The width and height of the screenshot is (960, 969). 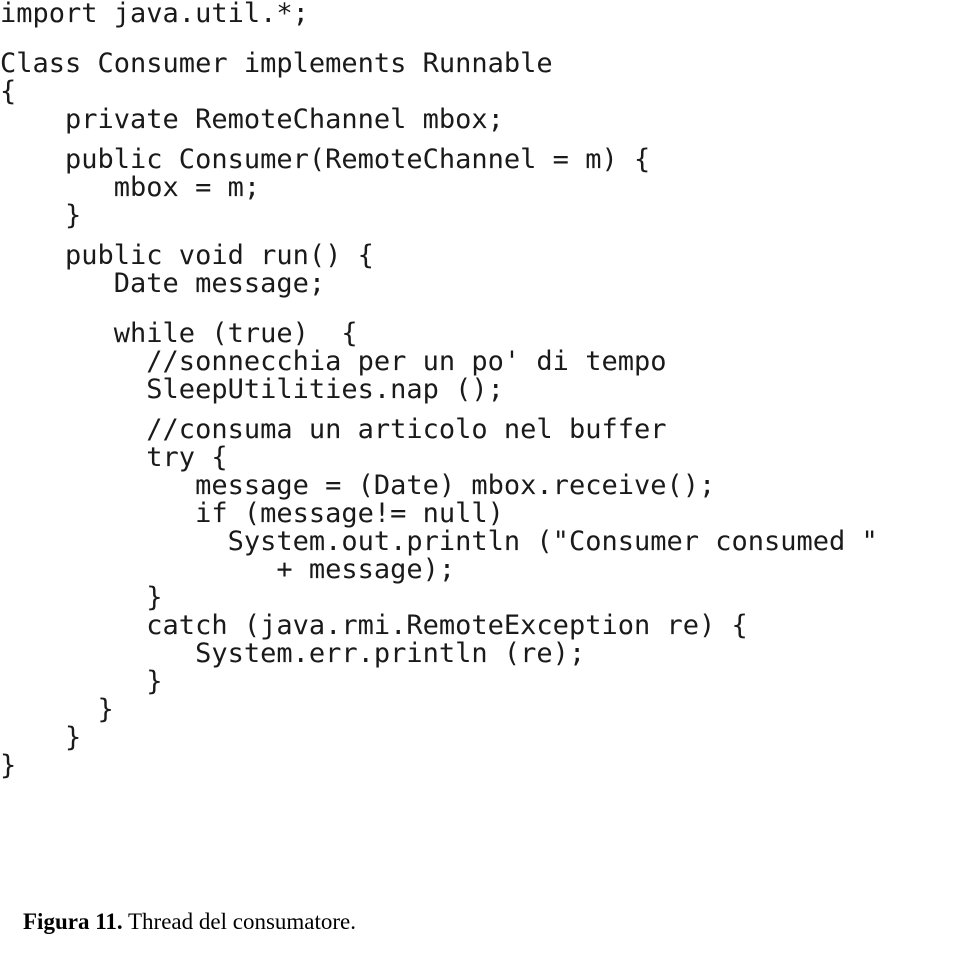 What do you see at coordinates (333, 361) in the screenshot?
I see `code-line: //sonnecchia per un po' di tempo` at bounding box center [333, 361].